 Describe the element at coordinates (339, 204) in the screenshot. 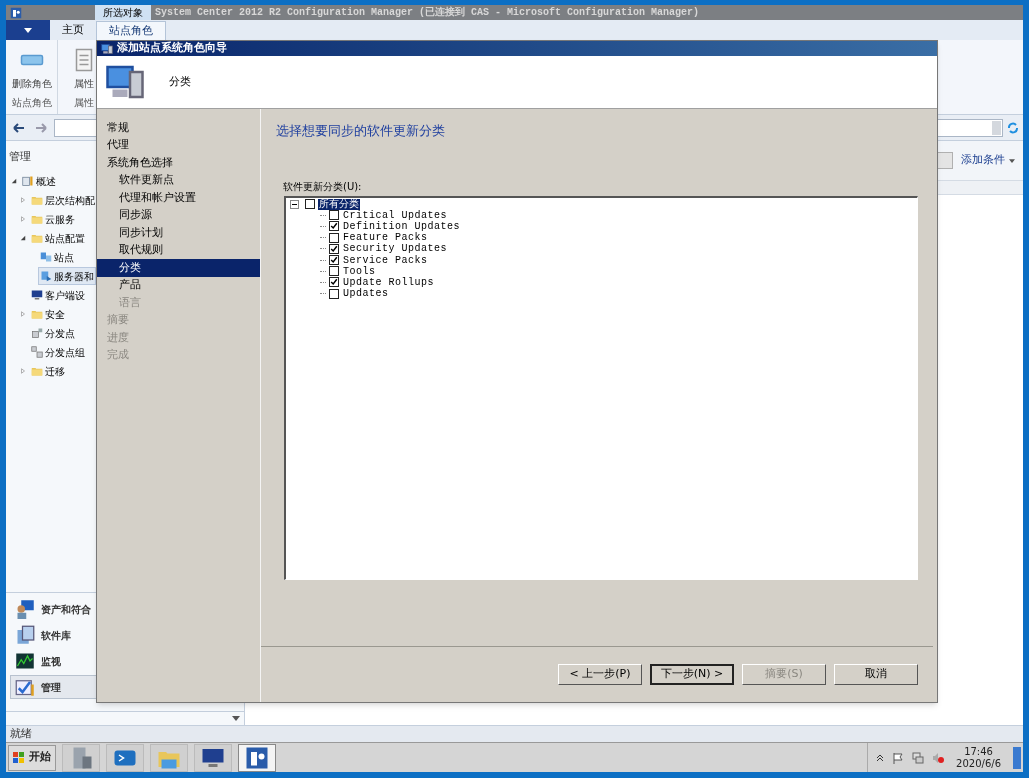

I see `classification-label: 所有分类` at that location.